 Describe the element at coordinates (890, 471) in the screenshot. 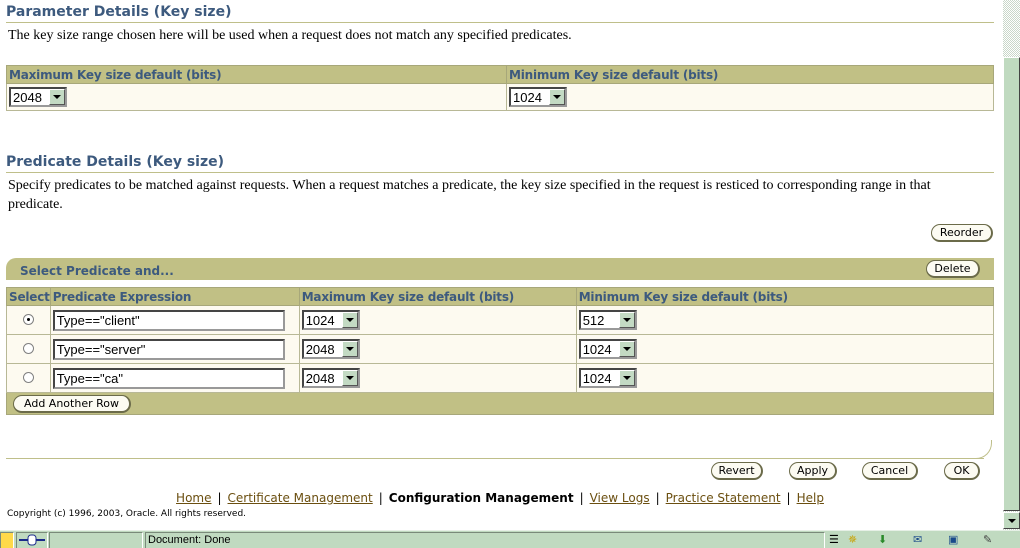

I see `cancel-button: Cancel` at that location.